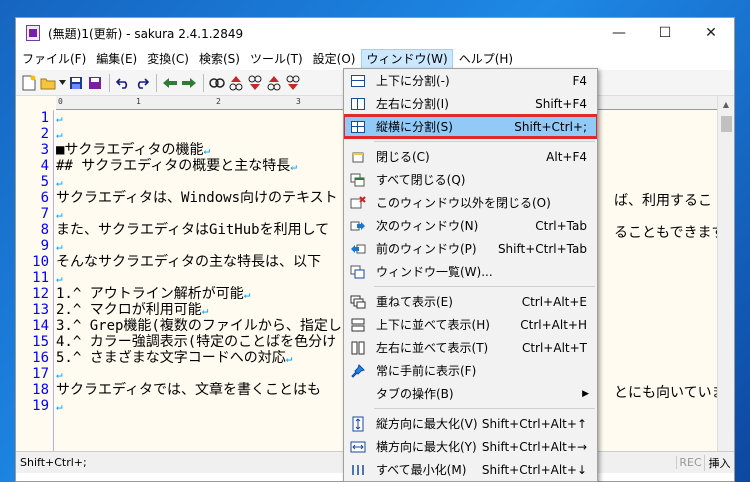 Image resolution: width=750 pixels, height=482 pixels. I want to click on menu-split-vertical: 左右に分割(I) Shift+F4, so click(470, 103).